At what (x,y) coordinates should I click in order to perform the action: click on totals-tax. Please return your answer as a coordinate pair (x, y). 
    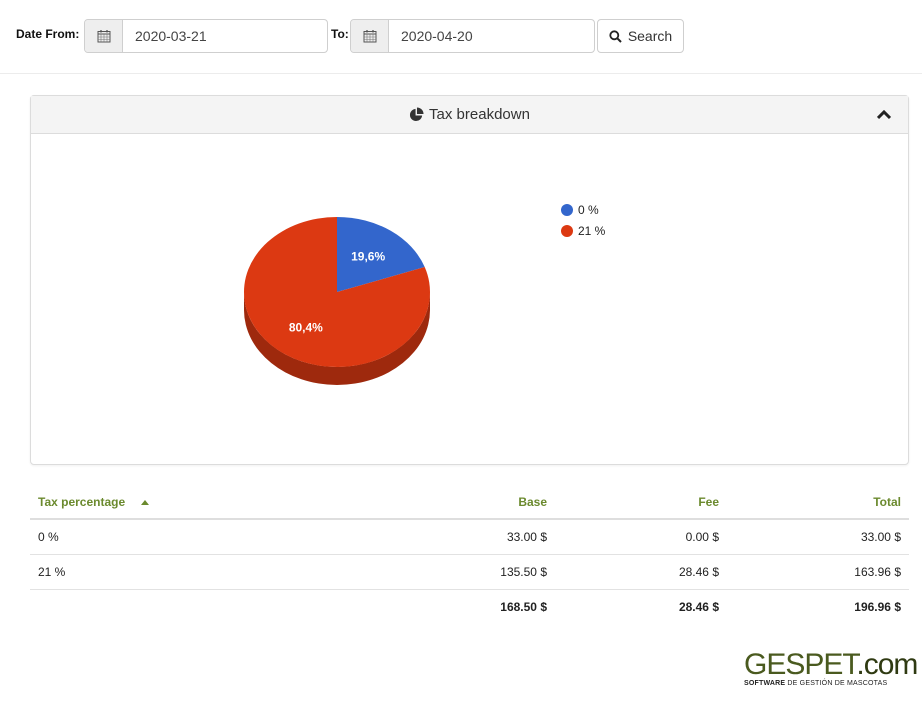
    Looking at the image, I should click on (160, 606).